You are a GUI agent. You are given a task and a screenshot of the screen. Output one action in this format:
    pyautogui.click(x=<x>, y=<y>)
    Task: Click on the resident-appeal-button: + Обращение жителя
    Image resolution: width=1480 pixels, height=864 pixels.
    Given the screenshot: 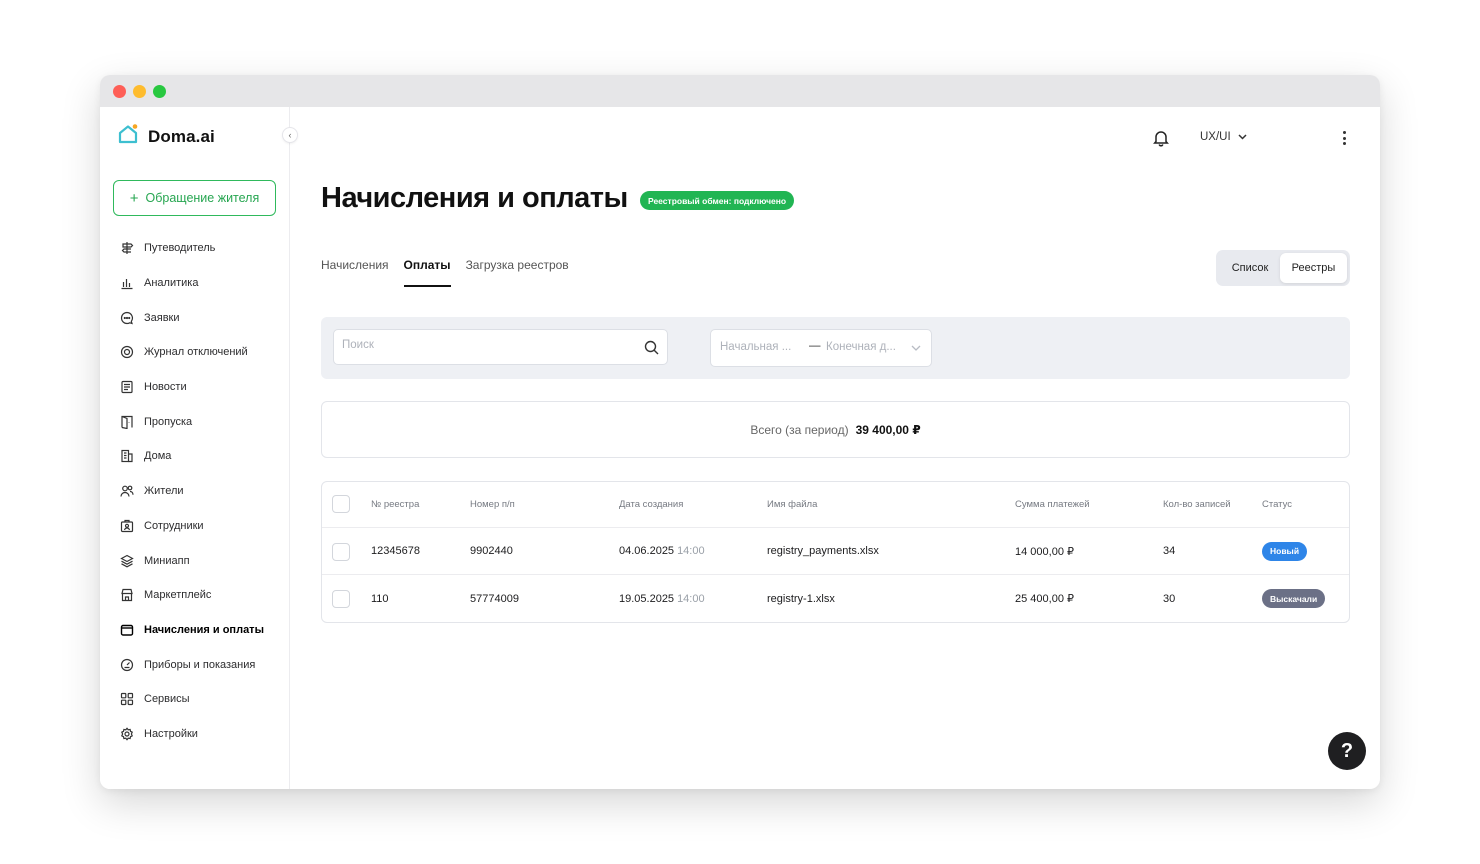 What is the action you would take?
    pyautogui.click(x=194, y=198)
    